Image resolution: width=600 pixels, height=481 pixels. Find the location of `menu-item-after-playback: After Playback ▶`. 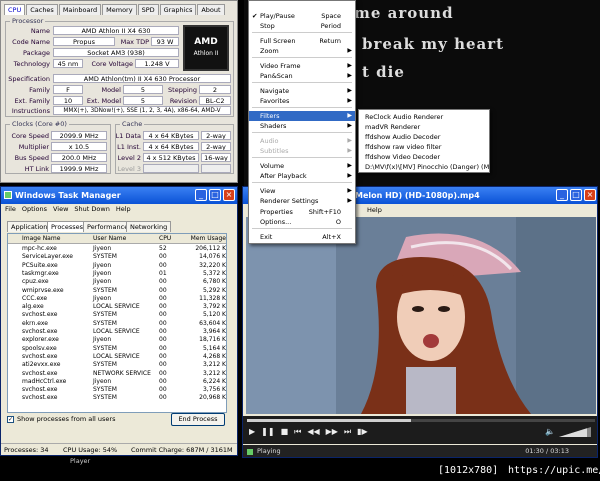

menu-item-after-playback: After Playback ▶ is located at coordinates (302, 176).